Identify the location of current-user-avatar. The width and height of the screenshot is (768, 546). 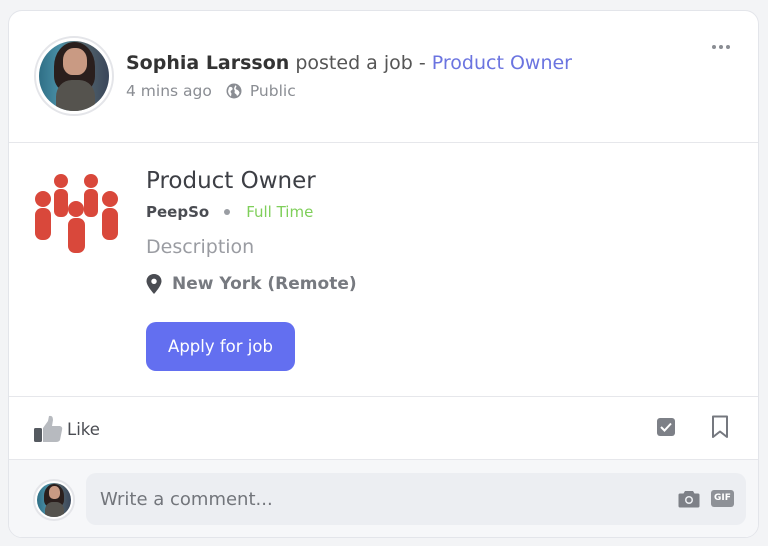
(54, 500).